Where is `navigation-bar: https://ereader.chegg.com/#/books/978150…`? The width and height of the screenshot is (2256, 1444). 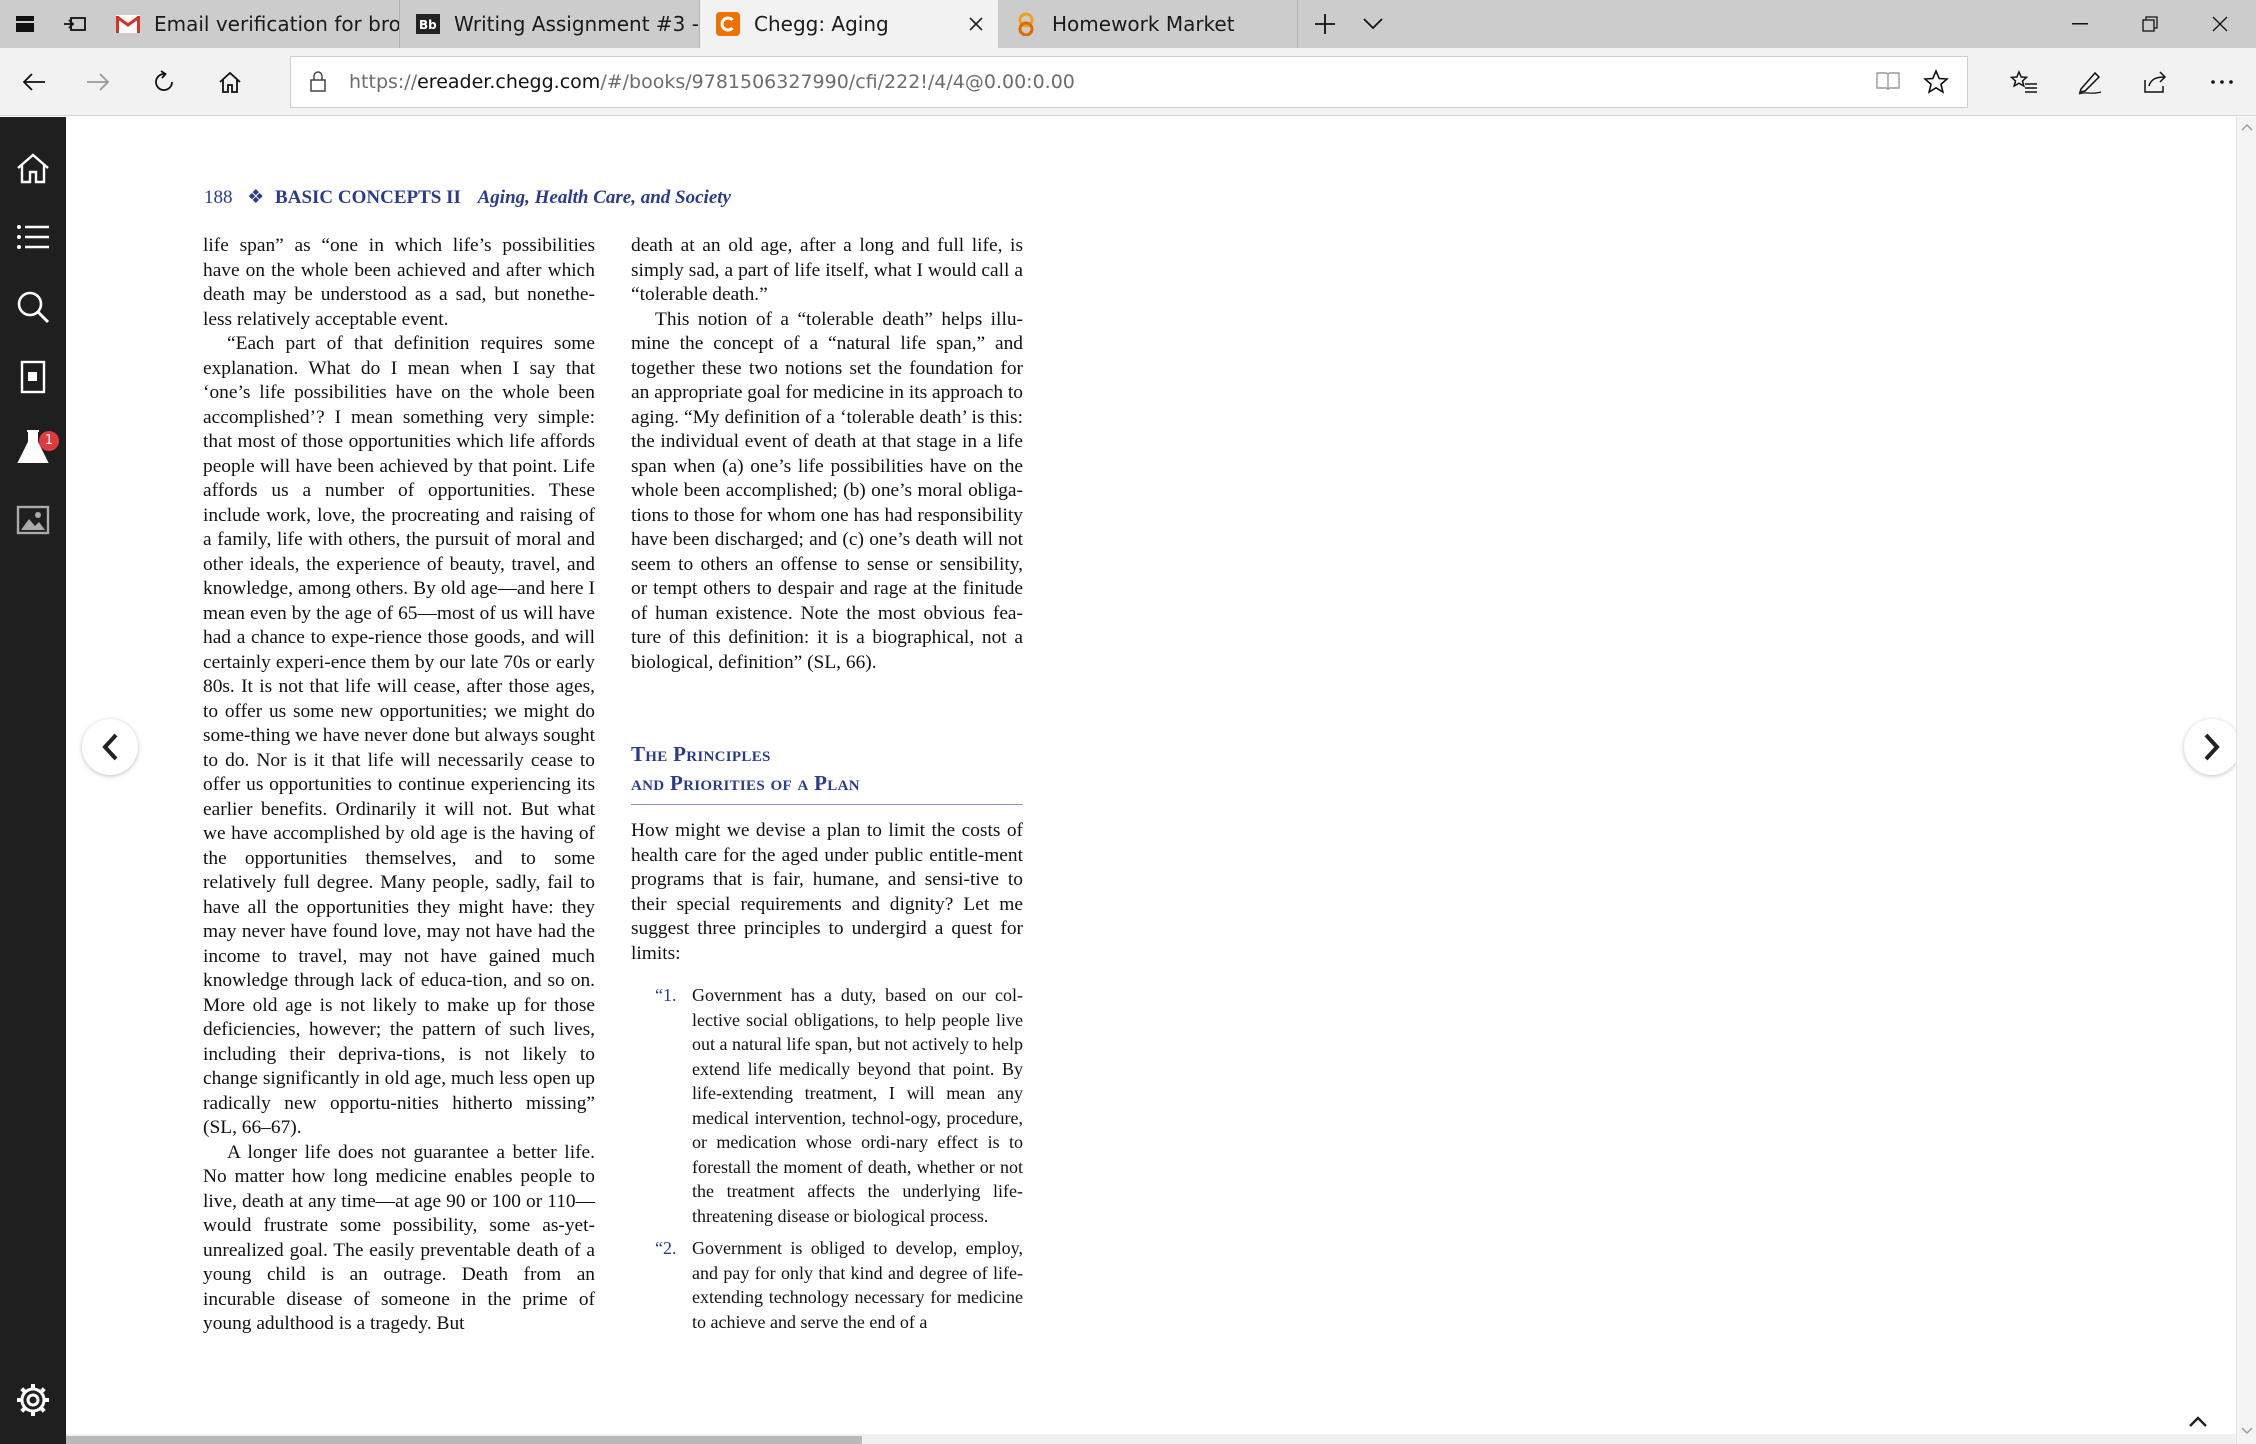
navigation-bar: https://ereader.chegg.com/#/books/978150… is located at coordinates (1128, 82).